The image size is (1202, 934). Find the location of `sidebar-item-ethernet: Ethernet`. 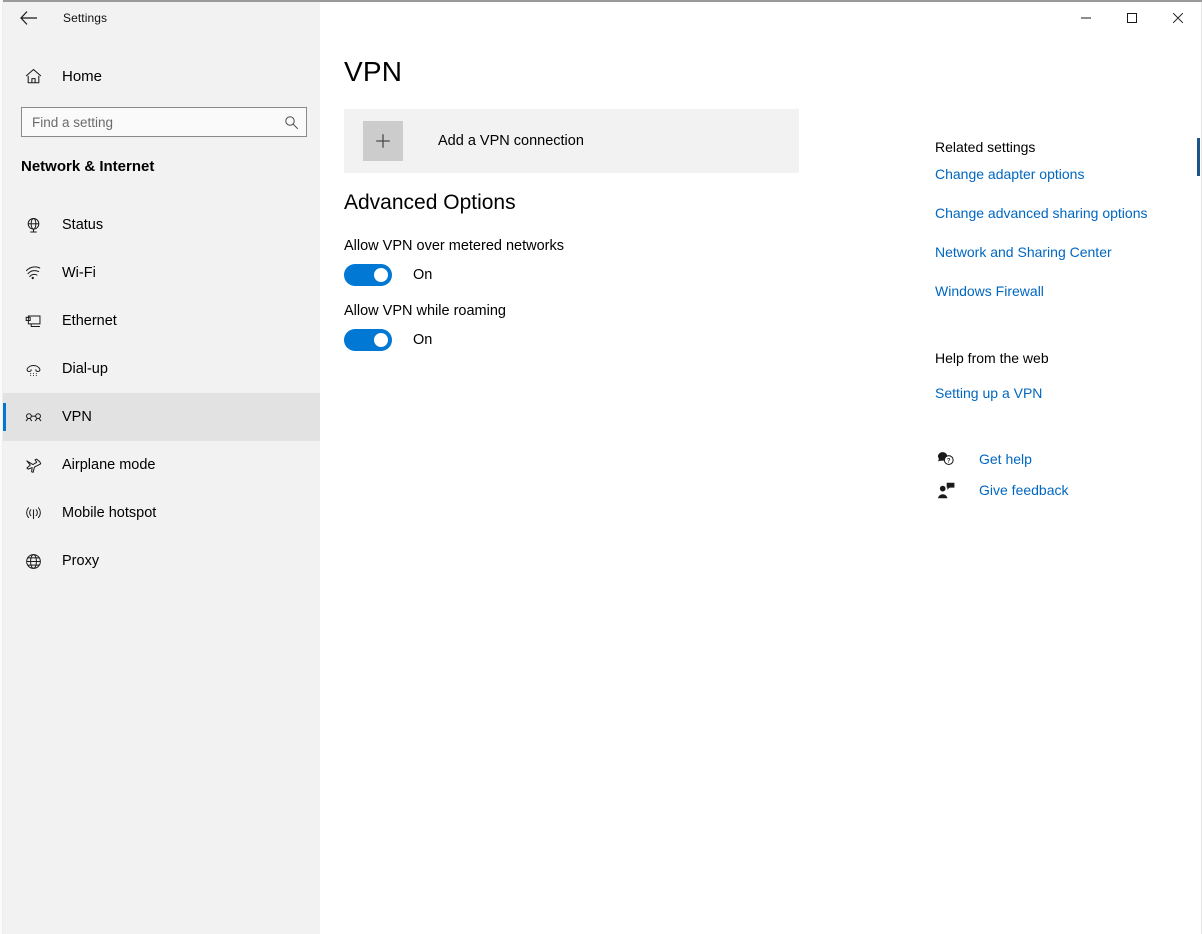

sidebar-item-ethernet: Ethernet is located at coordinates (161, 321).